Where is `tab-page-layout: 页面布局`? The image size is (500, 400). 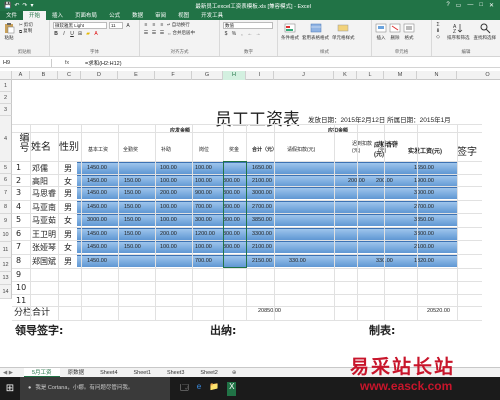
tab-page-layout: 页面布局 is located at coordinates (86, 15).